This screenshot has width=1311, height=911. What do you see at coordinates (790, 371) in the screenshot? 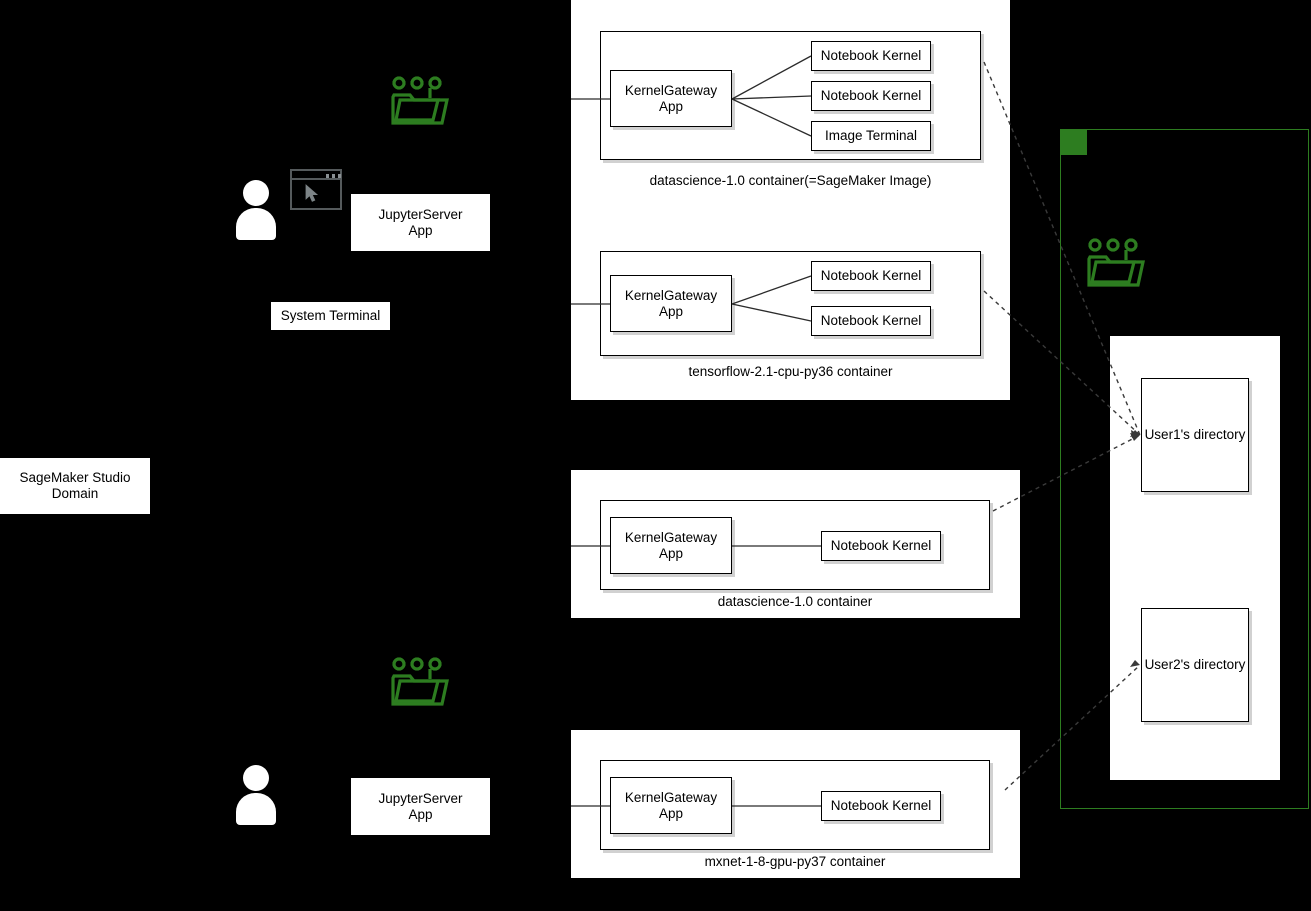
I see `container-caption-tensorflow: tensorflow-2.1-cpu-py36 container` at bounding box center [790, 371].